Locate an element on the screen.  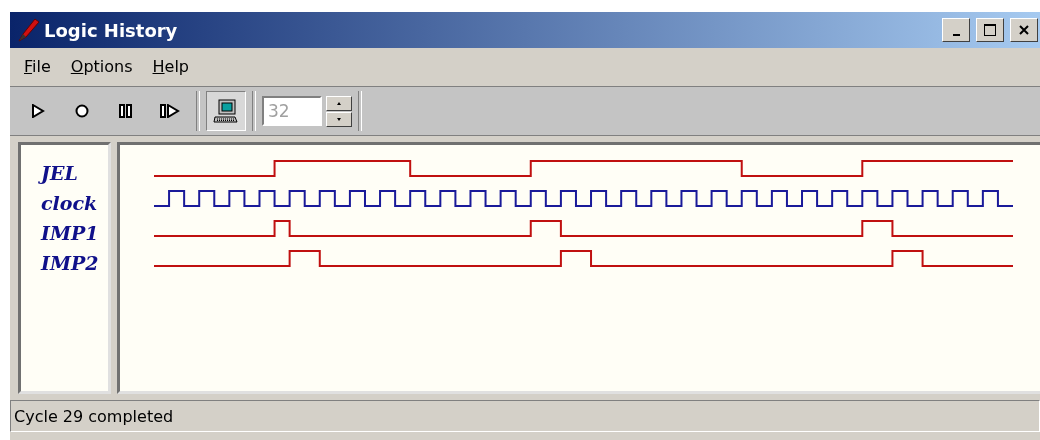
toolbar-button is located at coordinates (226, 111).